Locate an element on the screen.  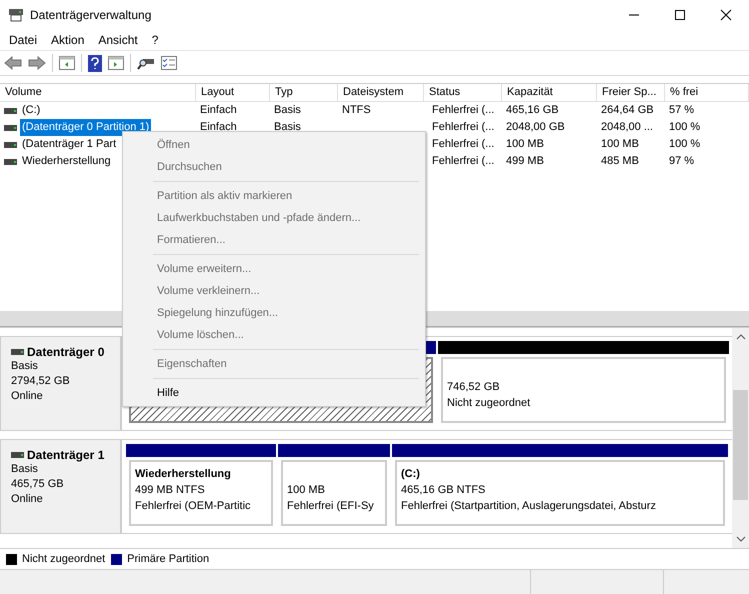
disk-name: Datenträger 0 is located at coordinates (65, 352).